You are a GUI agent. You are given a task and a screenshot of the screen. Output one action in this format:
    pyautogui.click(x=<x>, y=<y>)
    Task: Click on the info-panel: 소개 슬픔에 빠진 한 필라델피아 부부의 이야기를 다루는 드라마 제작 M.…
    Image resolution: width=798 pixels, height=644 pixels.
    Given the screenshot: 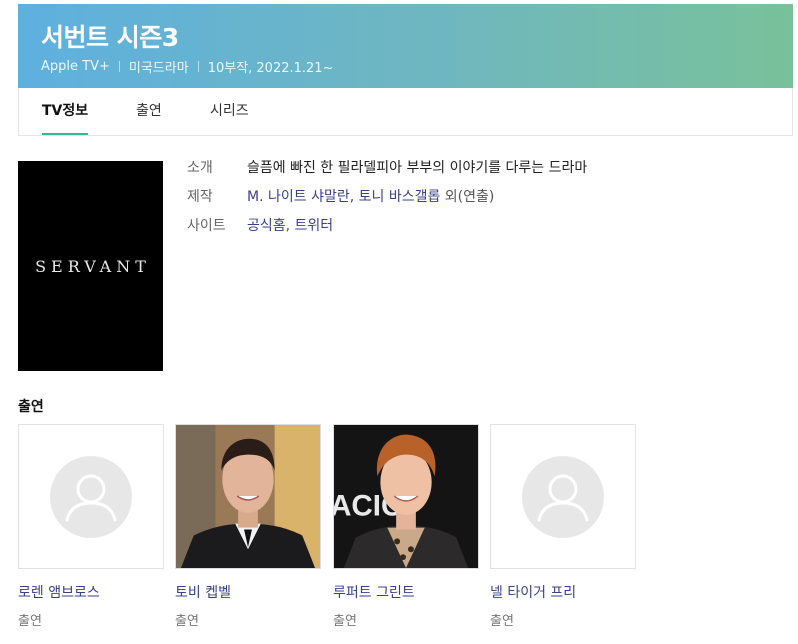 What is the action you would take?
    pyautogui.click(x=387, y=200)
    